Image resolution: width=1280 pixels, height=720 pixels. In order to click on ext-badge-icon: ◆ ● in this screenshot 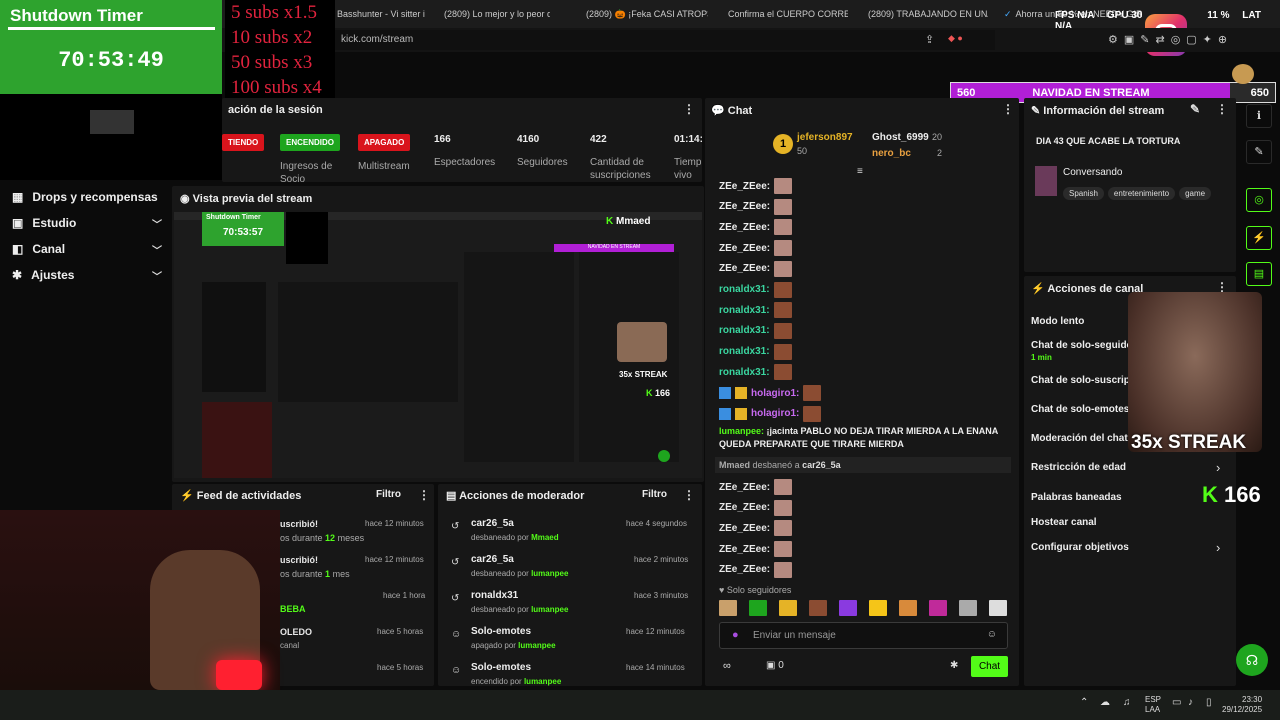, I will do `click(966, 40)`.